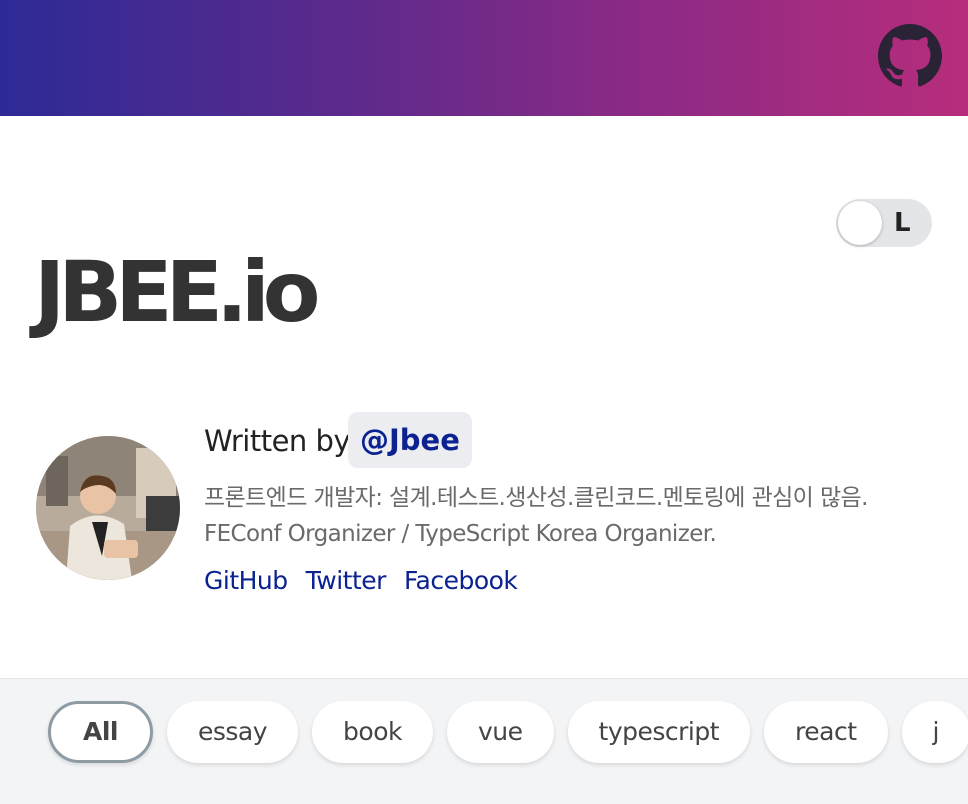  I want to click on written-by-label: Written by, so click(277, 441).